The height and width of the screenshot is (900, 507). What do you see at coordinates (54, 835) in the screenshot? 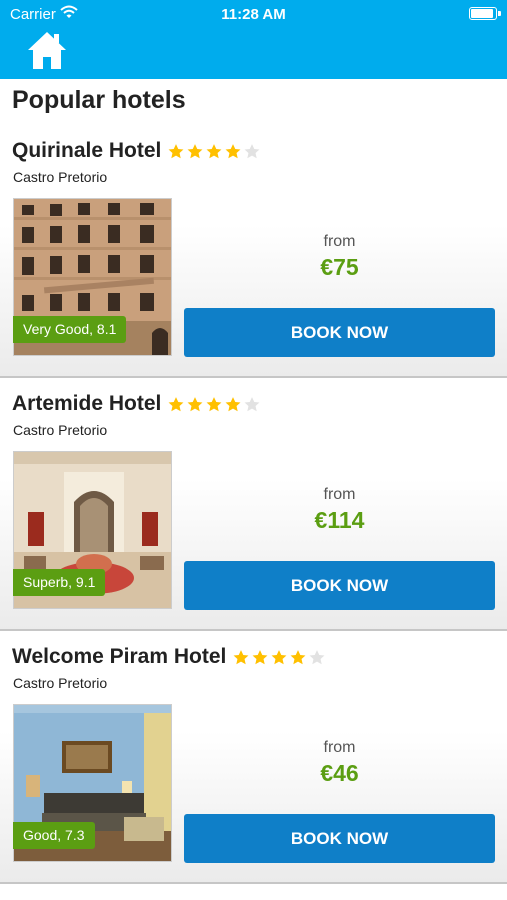
I see `review-score-badge: Good, 7.3` at bounding box center [54, 835].